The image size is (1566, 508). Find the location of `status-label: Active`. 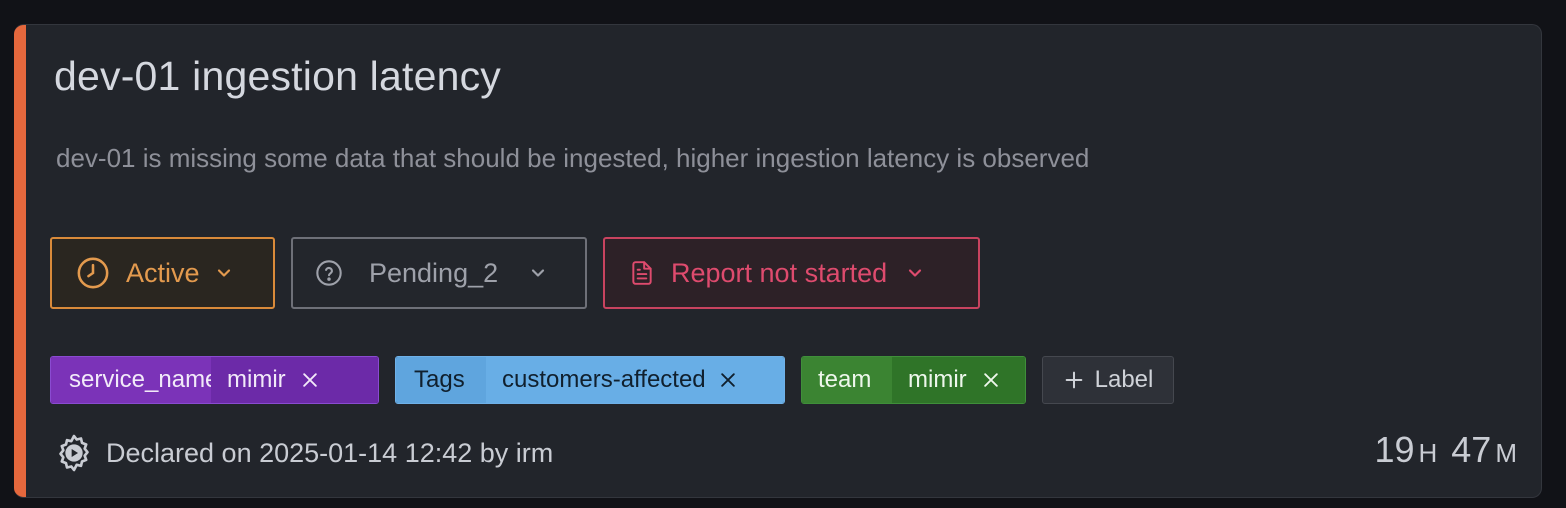

status-label: Active is located at coordinates (163, 272).